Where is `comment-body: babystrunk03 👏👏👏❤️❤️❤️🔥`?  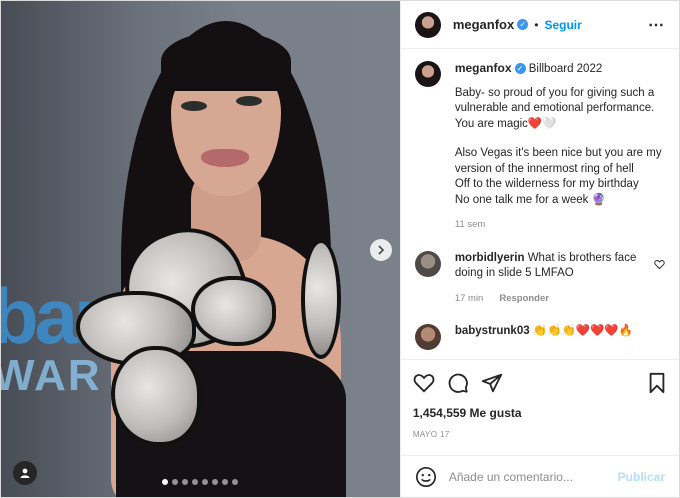 comment-body: babystrunk03 👏👏👏❤️❤️❤️🔥 is located at coordinates (560, 337).